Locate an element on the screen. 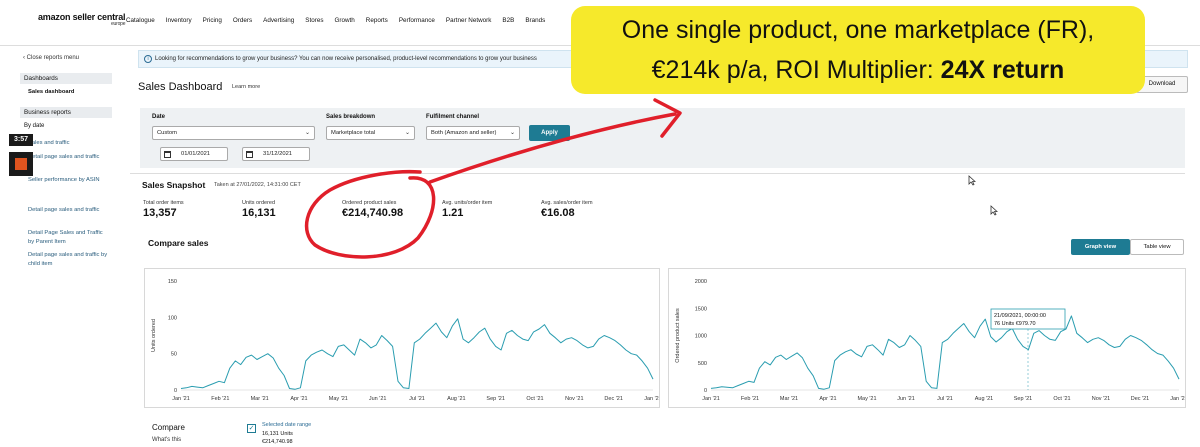 Image resolution: width=1200 pixels, height=447 pixels. date-select: Custom ⌄ is located at coordinates (233, 133).